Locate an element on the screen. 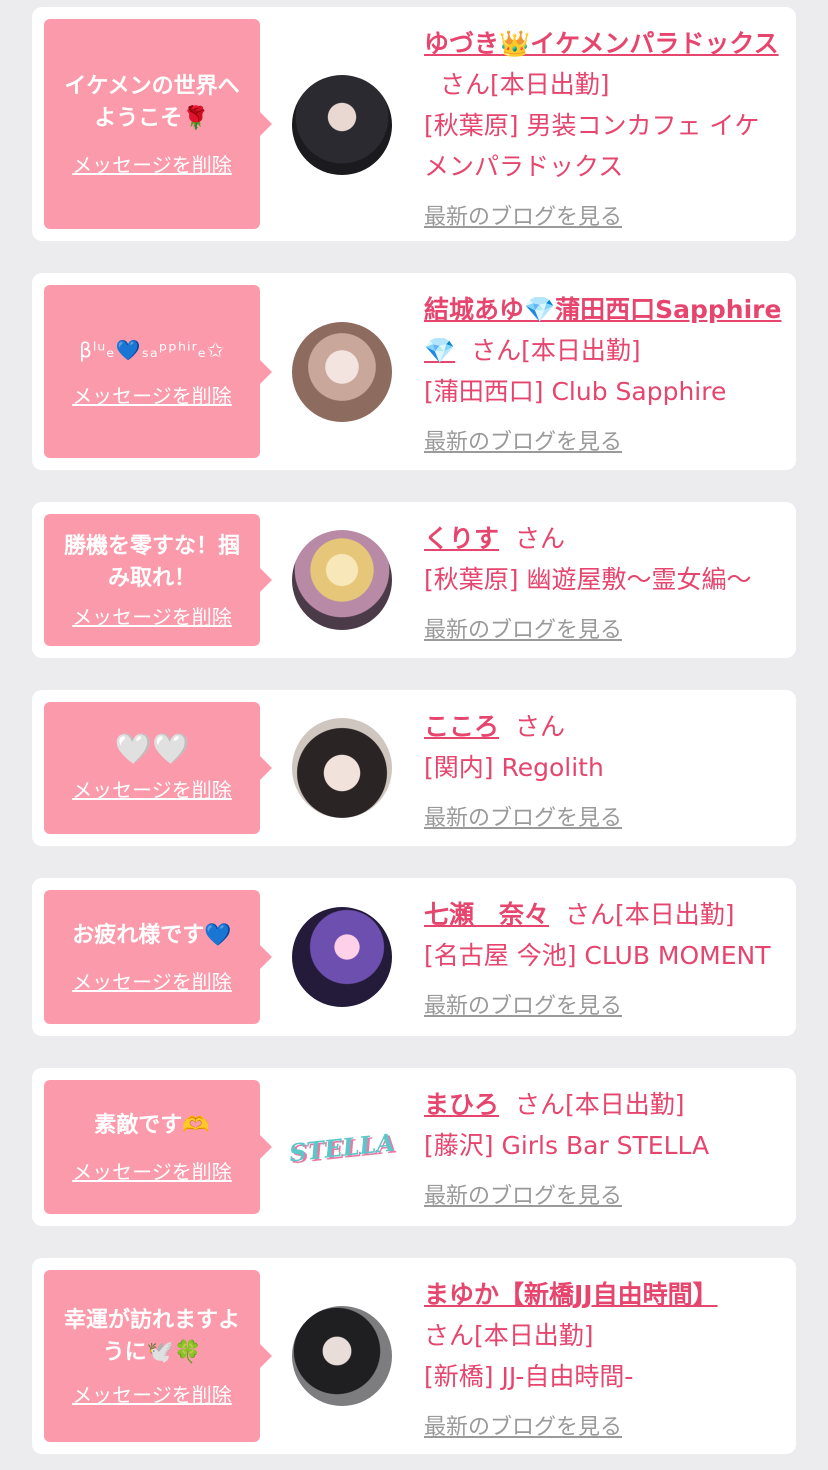 This screenshot has width=828, height=1470. message-text: 幸運が訪れますように🕊️🍀 is located at coordinates (151, 1336).